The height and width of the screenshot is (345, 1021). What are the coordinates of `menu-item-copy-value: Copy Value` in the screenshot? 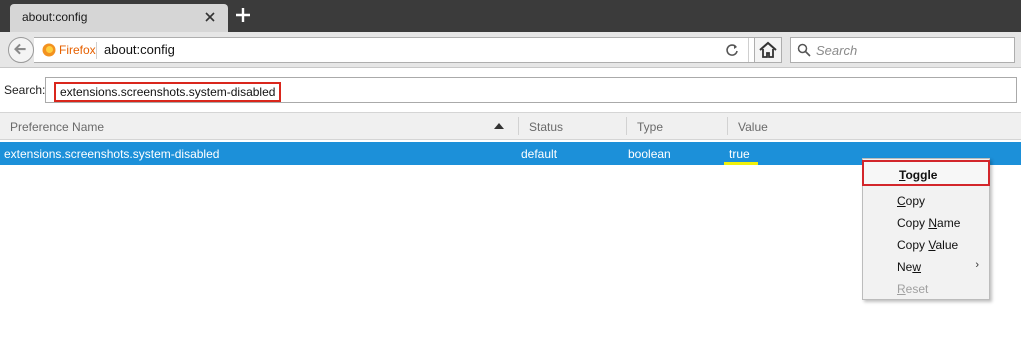 It's located at (926, 245).